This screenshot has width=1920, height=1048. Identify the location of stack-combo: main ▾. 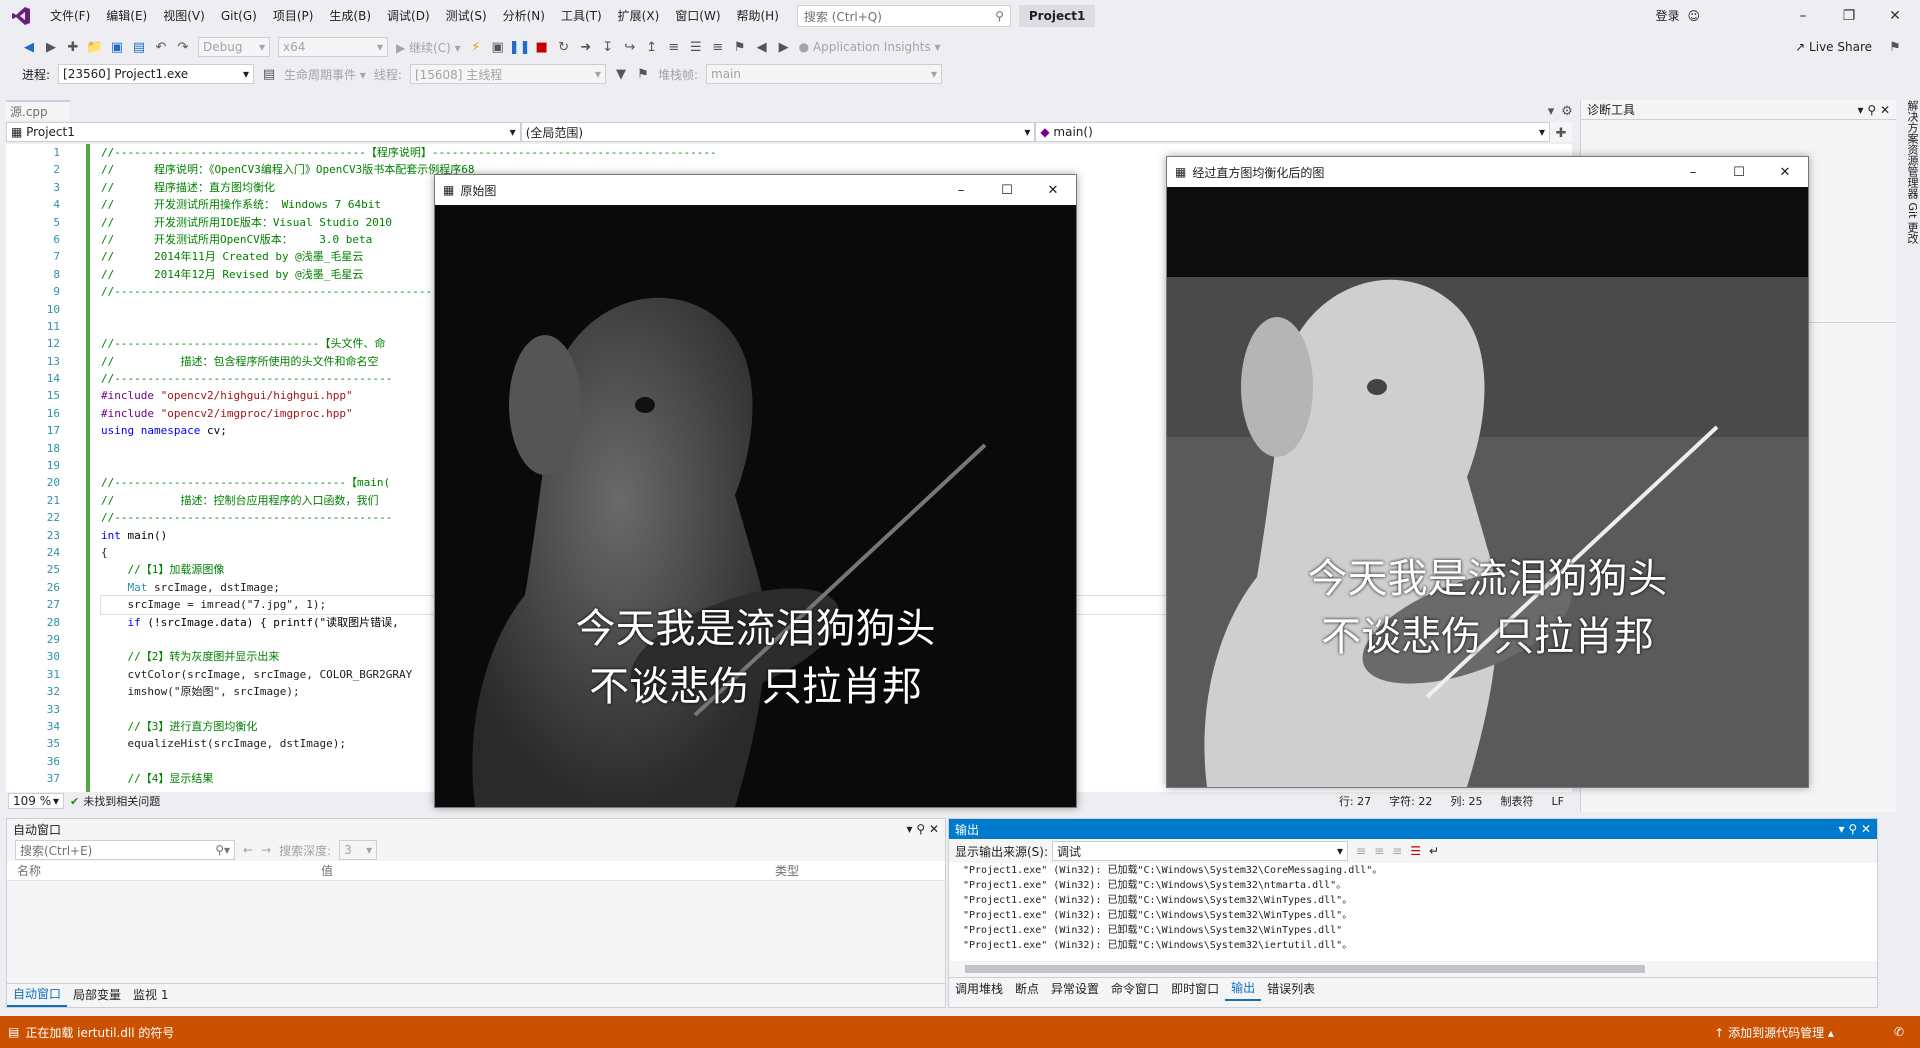
(824, 74).